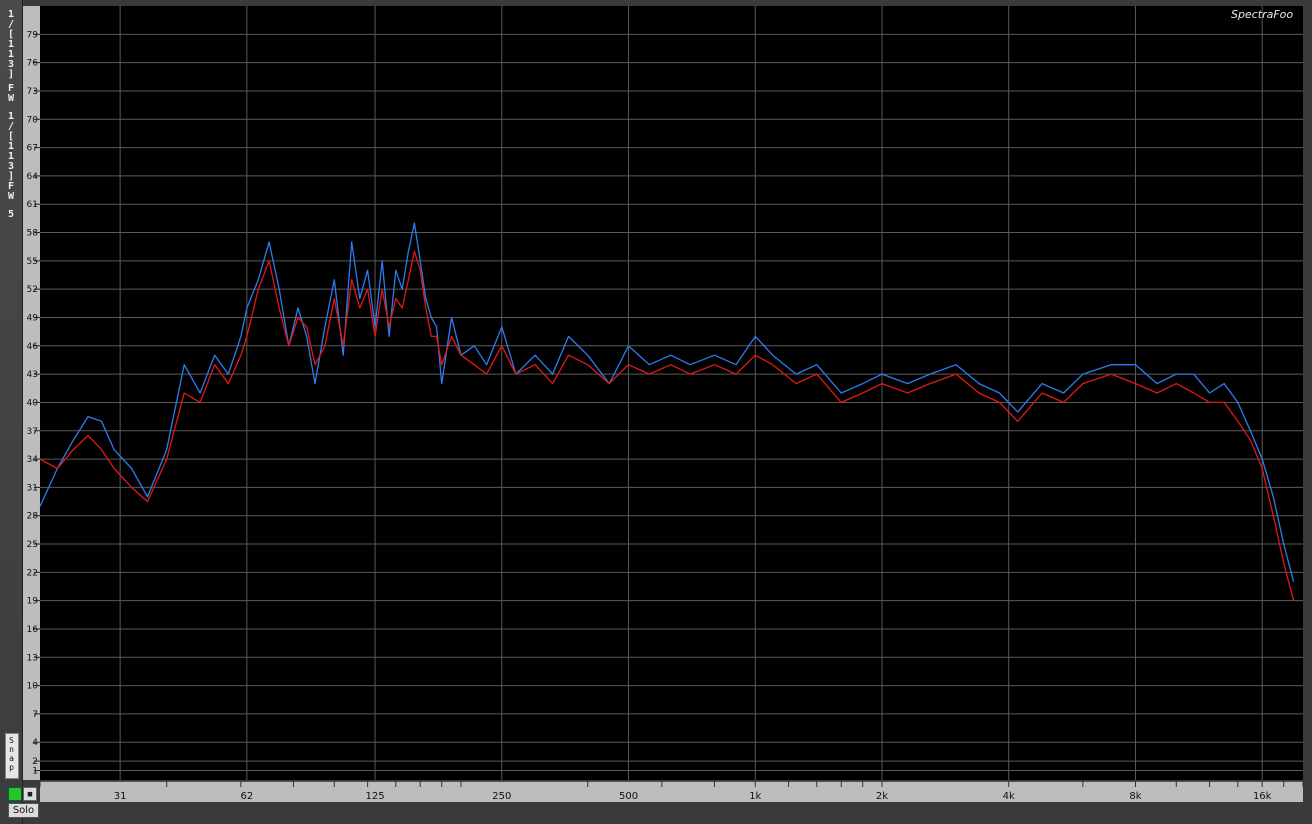 Image resolution: width=1312 pixels, height=824 pixels. I want to click on y-tick-label: 49, so click(33, 318).